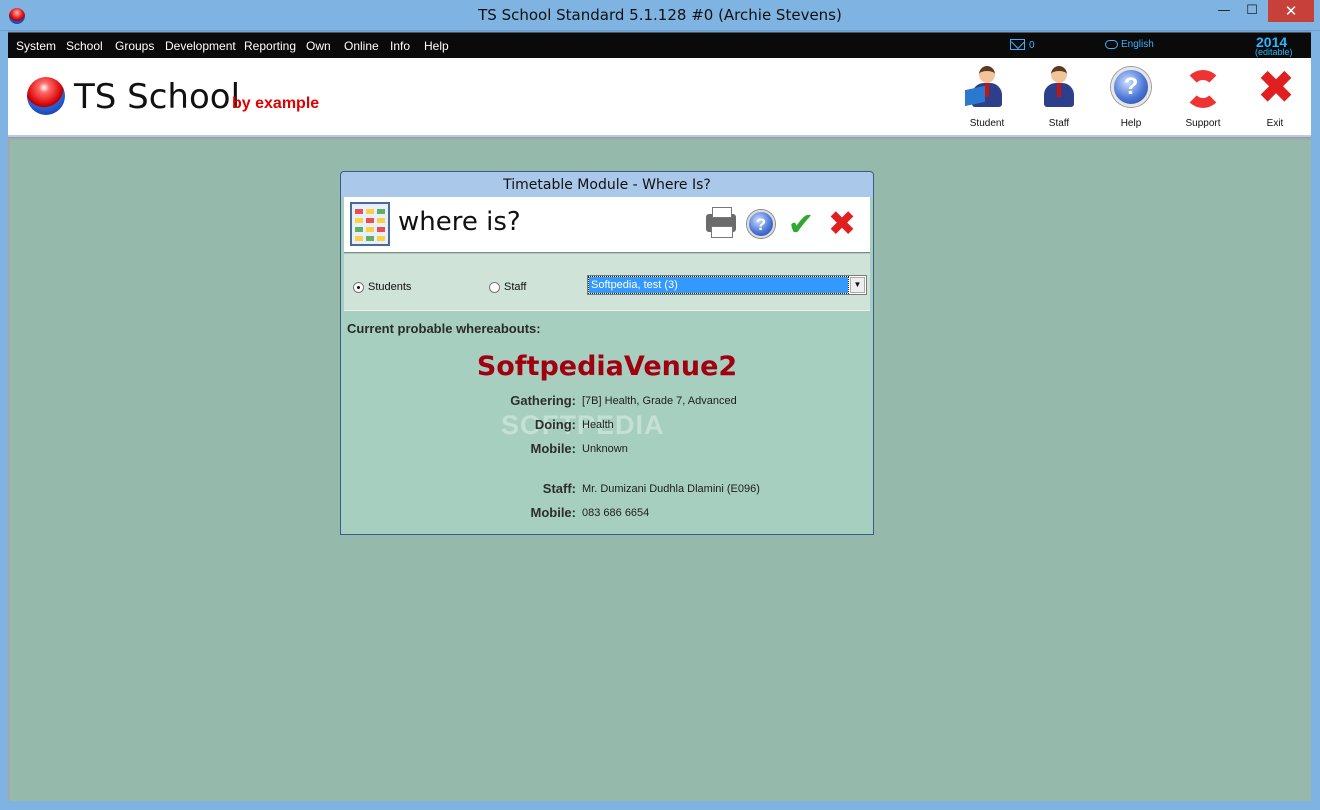  I want to click on staff-name-value: Mr. Dumizani Dudhla Dlamini (E096), so click(671, 489).